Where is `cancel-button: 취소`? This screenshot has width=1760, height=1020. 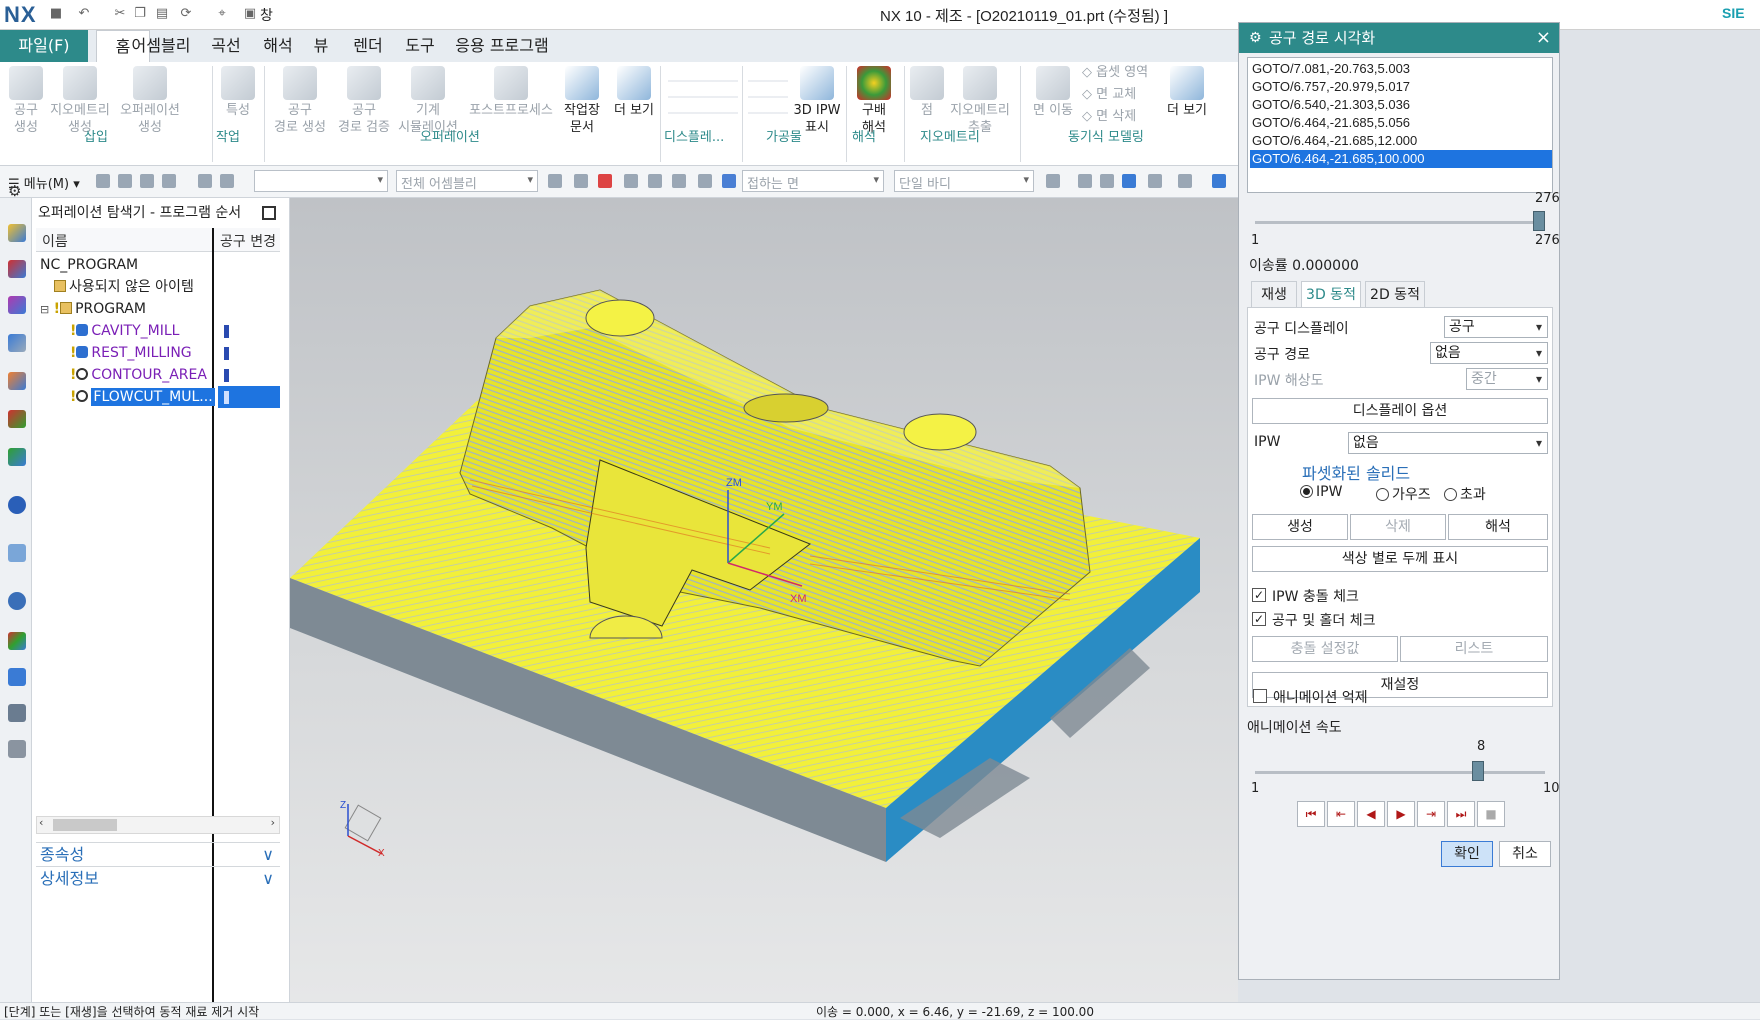 cancel-button: 취소 is located at coordinates (1525, 854).